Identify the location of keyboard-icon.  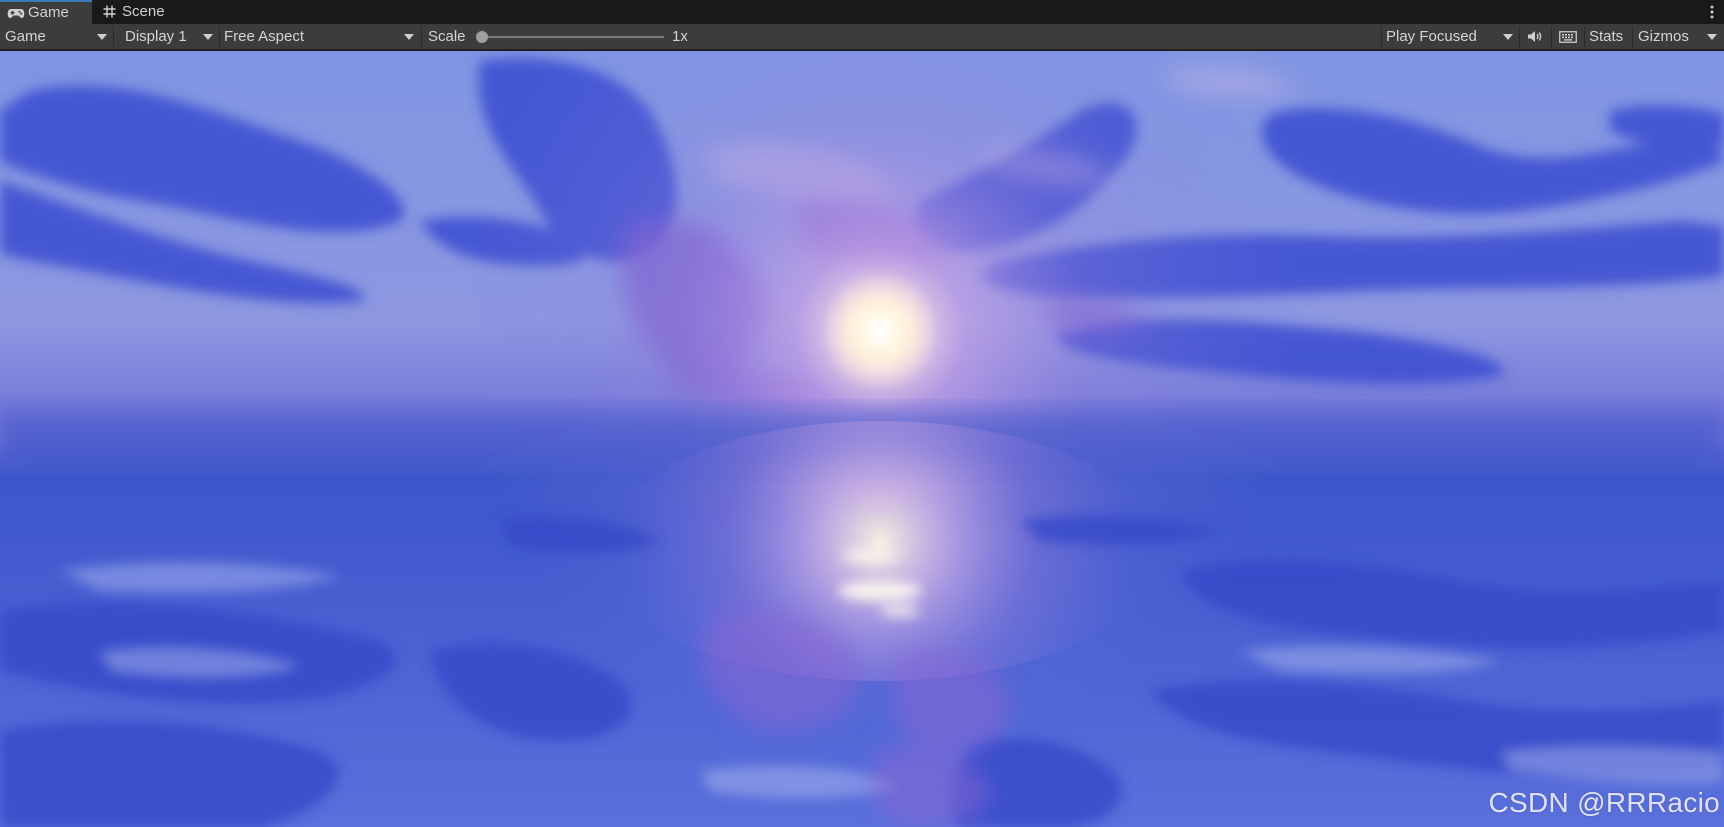
(1568, 37).